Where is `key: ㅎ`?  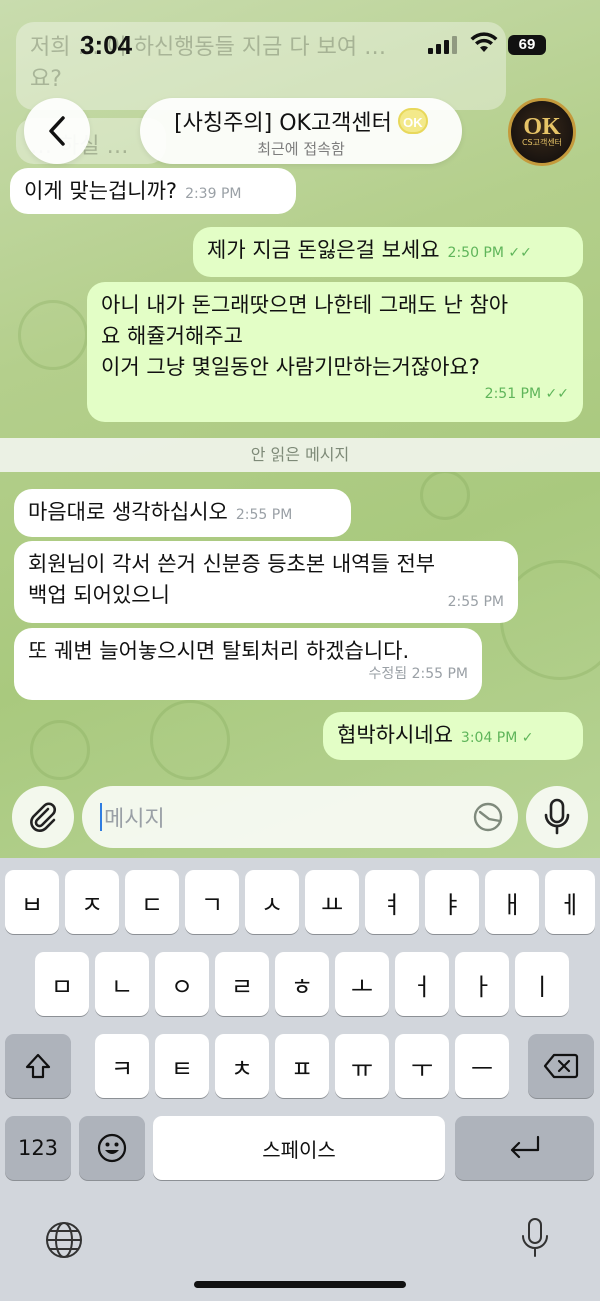 key: ㅎ is located at coordinates (302, 984).